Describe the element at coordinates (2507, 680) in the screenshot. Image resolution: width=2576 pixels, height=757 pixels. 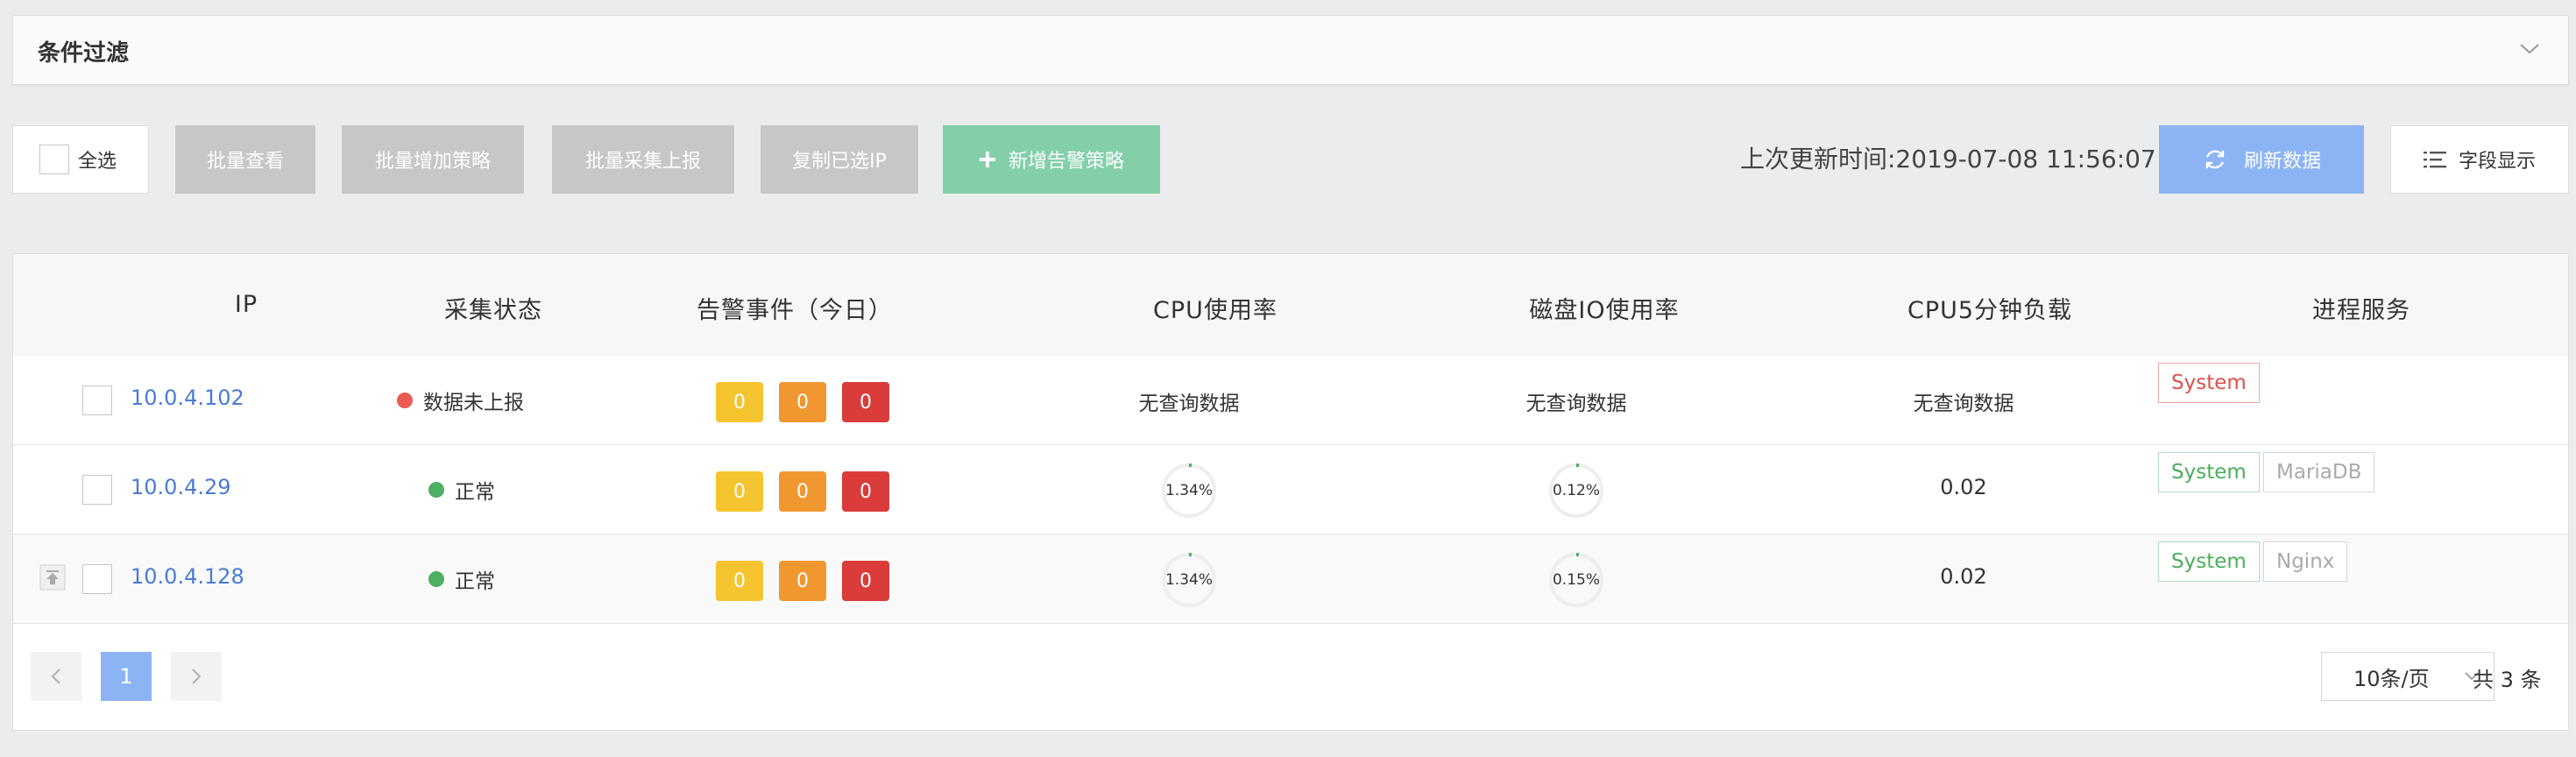
I see `total-count: 共 3 条` at that location.